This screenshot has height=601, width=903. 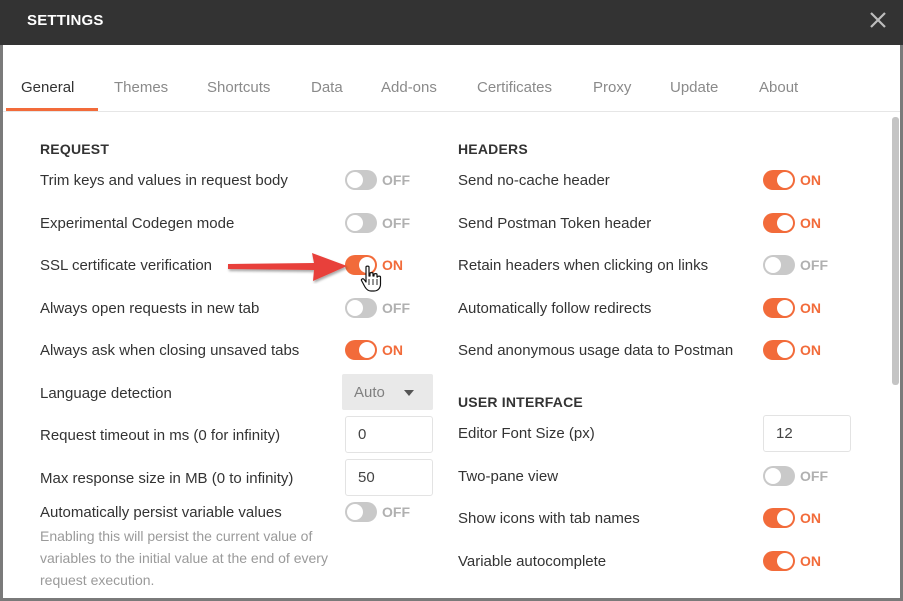 What do you see at coordinates (65, 20) in the screenshot?
I see `window-title: SETTINGS` at bounding box center [65, 20].